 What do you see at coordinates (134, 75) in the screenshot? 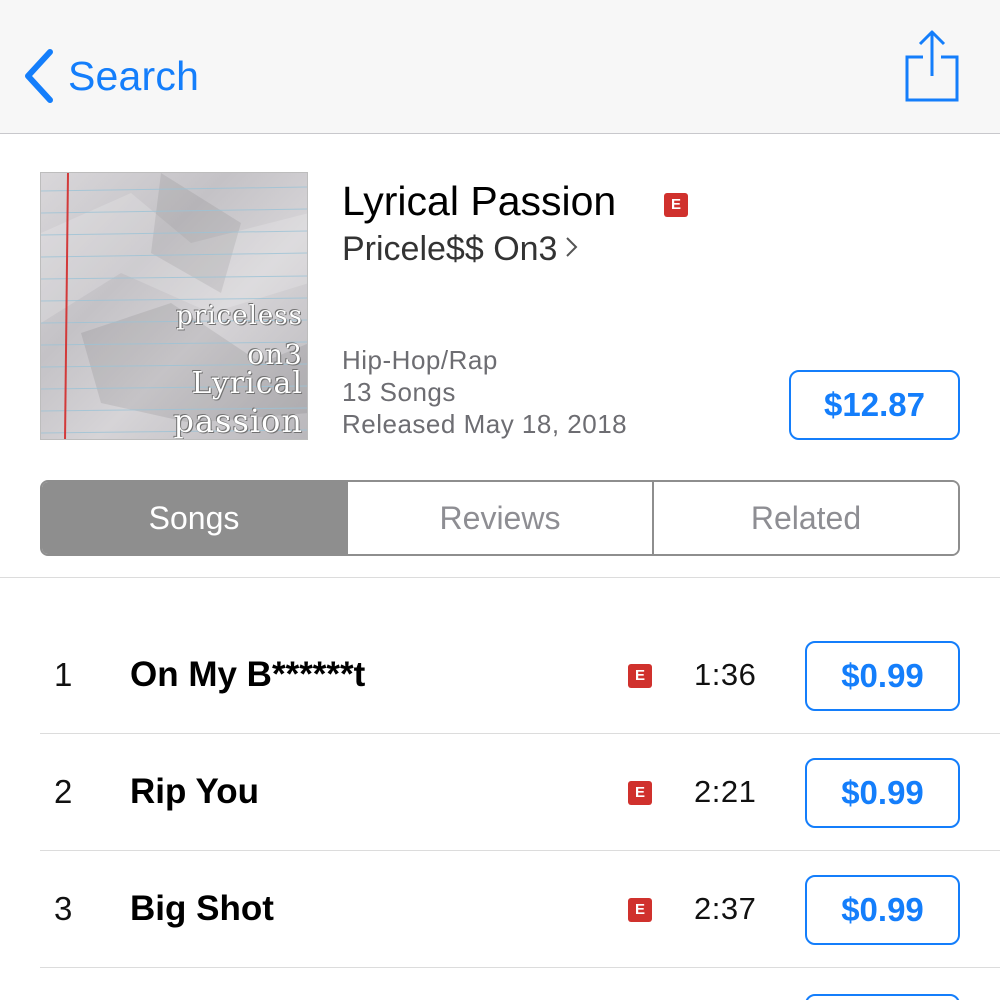
I see `back-button-label: Search` at bounding box center [134, 75].